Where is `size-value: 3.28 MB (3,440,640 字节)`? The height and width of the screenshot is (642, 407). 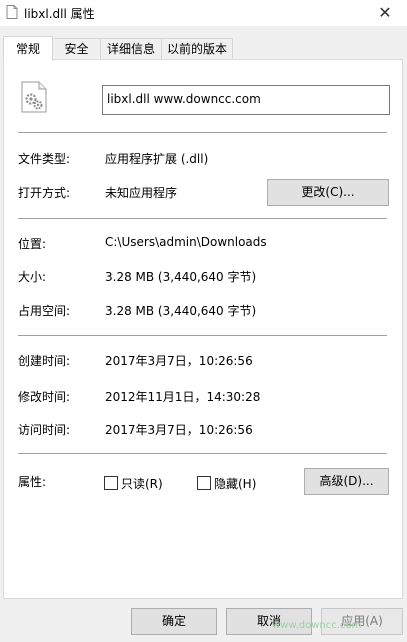 size-value: 3.28 MB (3,440,640 字节) is located at coordinates (181, 277).